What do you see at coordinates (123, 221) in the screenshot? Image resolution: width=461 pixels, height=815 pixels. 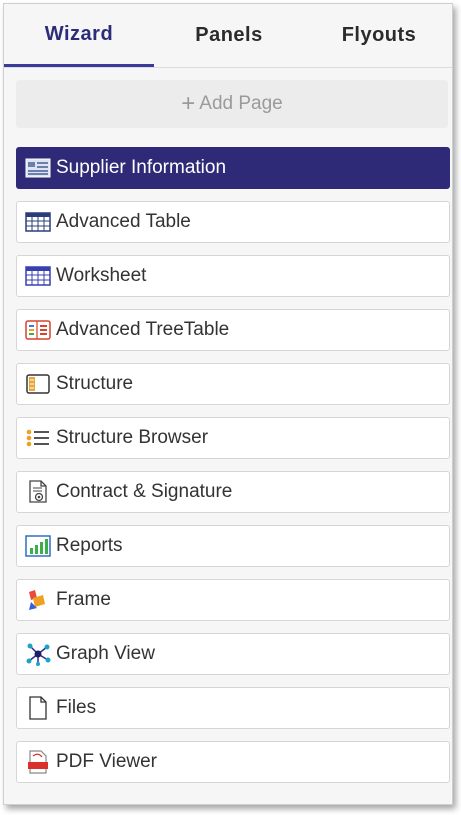 I see `item-label: Advanced Table` at bounding box center [123, 221].